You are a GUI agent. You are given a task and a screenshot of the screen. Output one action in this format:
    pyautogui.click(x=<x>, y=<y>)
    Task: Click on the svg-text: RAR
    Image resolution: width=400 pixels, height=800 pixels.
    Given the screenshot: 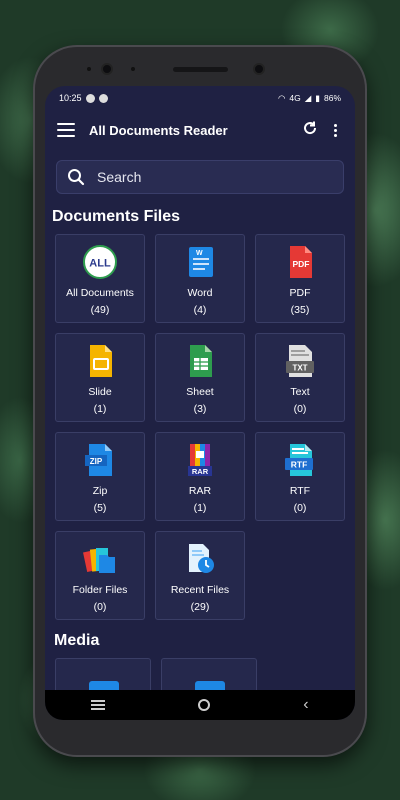 What is the action you would take?
    pyautogui.click(x=200, y=471)
    